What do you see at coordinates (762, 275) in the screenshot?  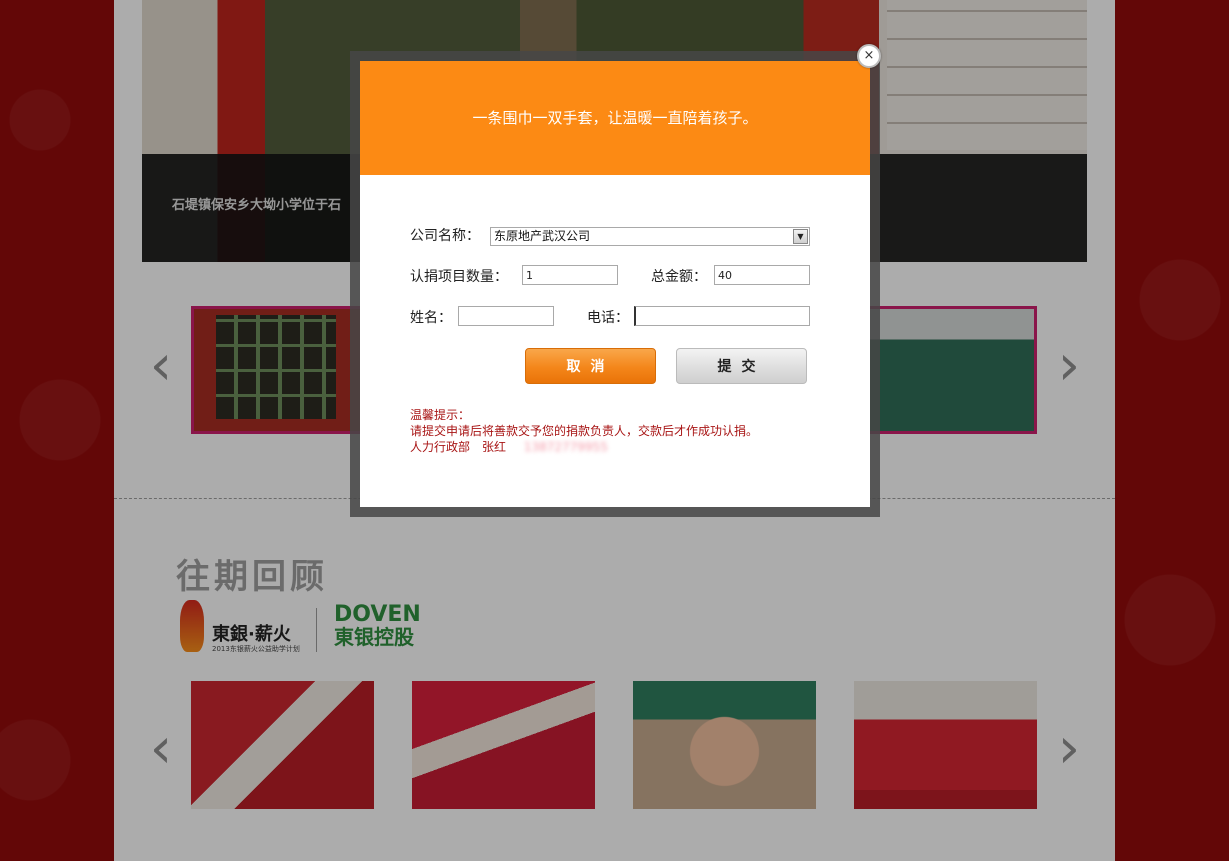 I see `total-amount-input` at bounding box center [762, 275].